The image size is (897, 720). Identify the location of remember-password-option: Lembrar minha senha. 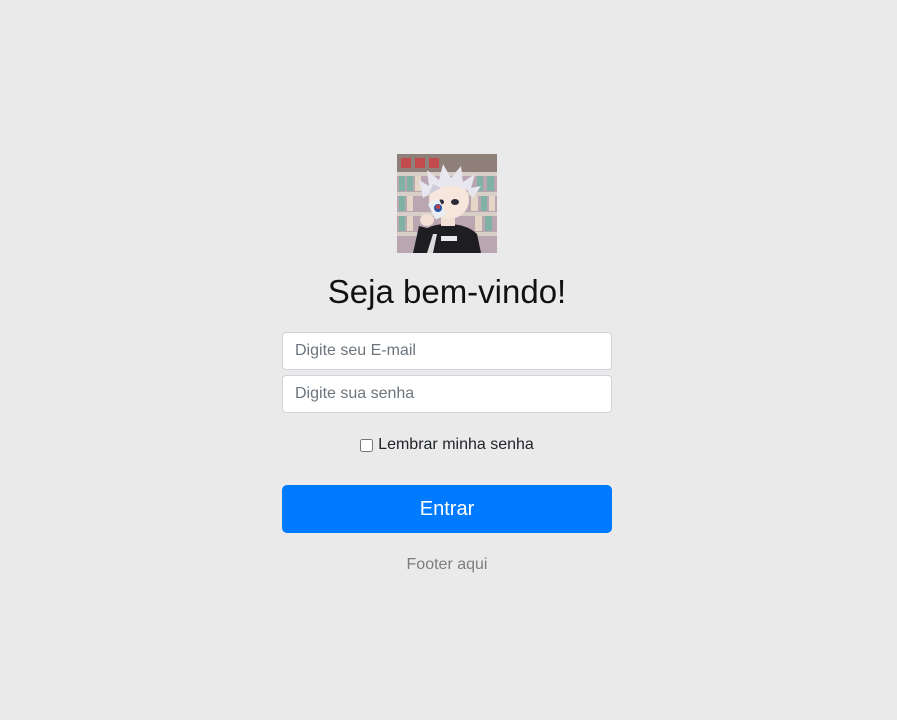
(447, 445).